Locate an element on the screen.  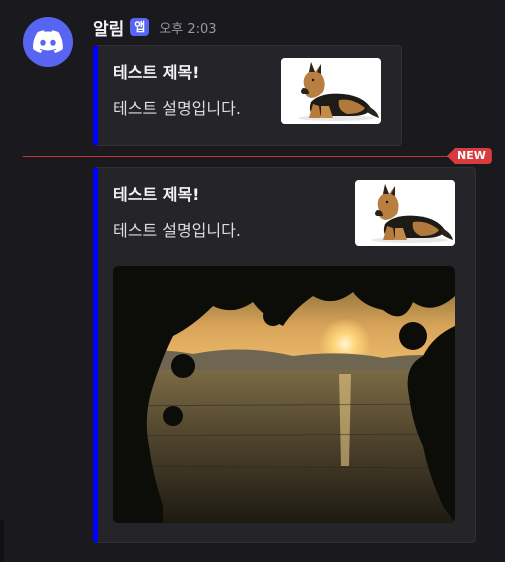
discord-avatar-icon is located at coordinates (48, 42).